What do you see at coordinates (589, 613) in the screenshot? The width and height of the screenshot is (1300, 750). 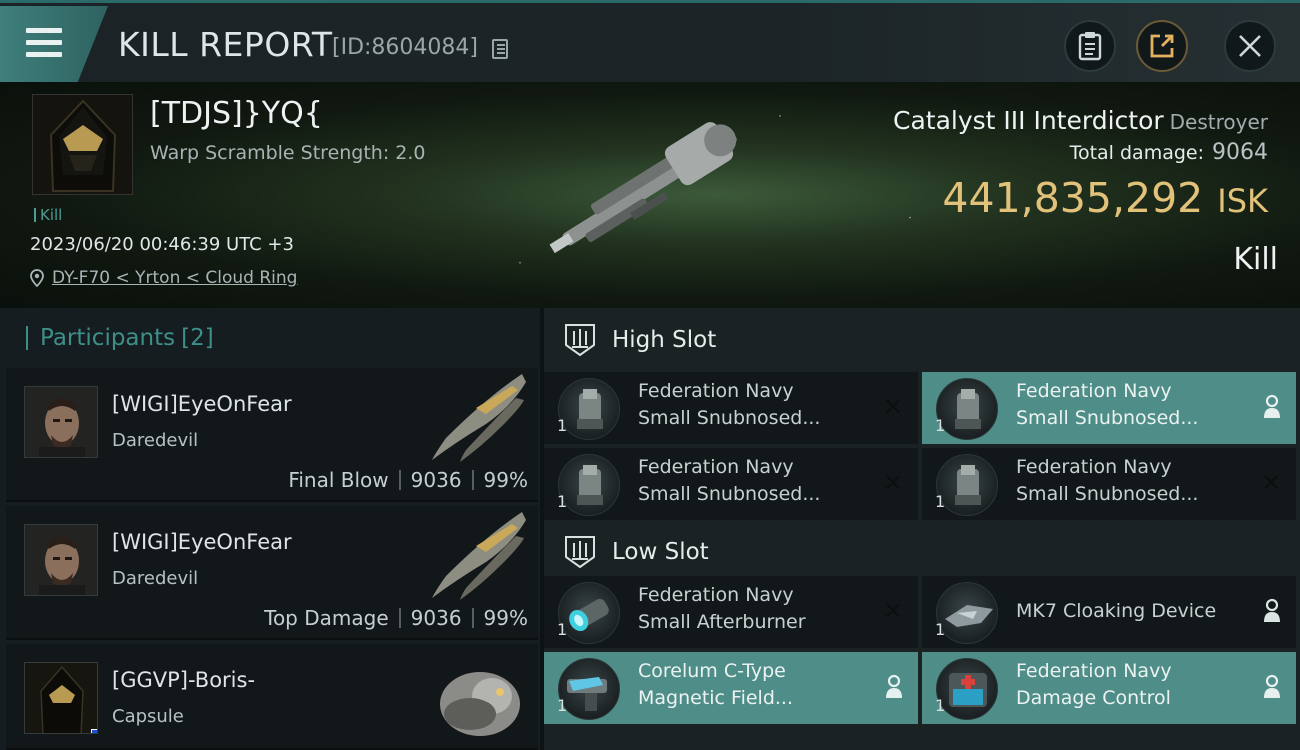 I see `afterburner-icon` at bounding box center [589, 613].